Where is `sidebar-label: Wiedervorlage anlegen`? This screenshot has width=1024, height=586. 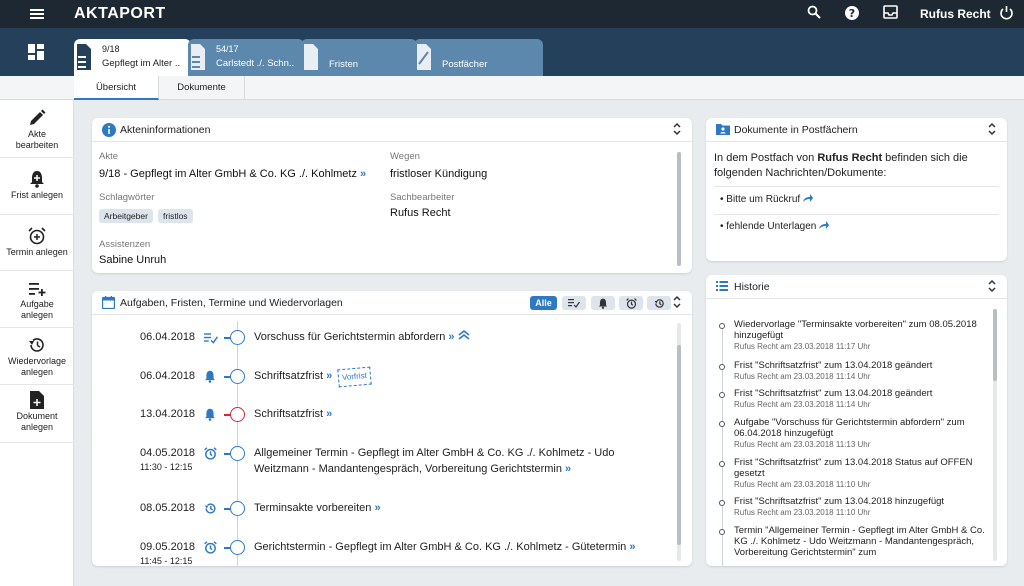 sidebar-label: Wiedervorlage anlegen is located at coordinates (37, 366).